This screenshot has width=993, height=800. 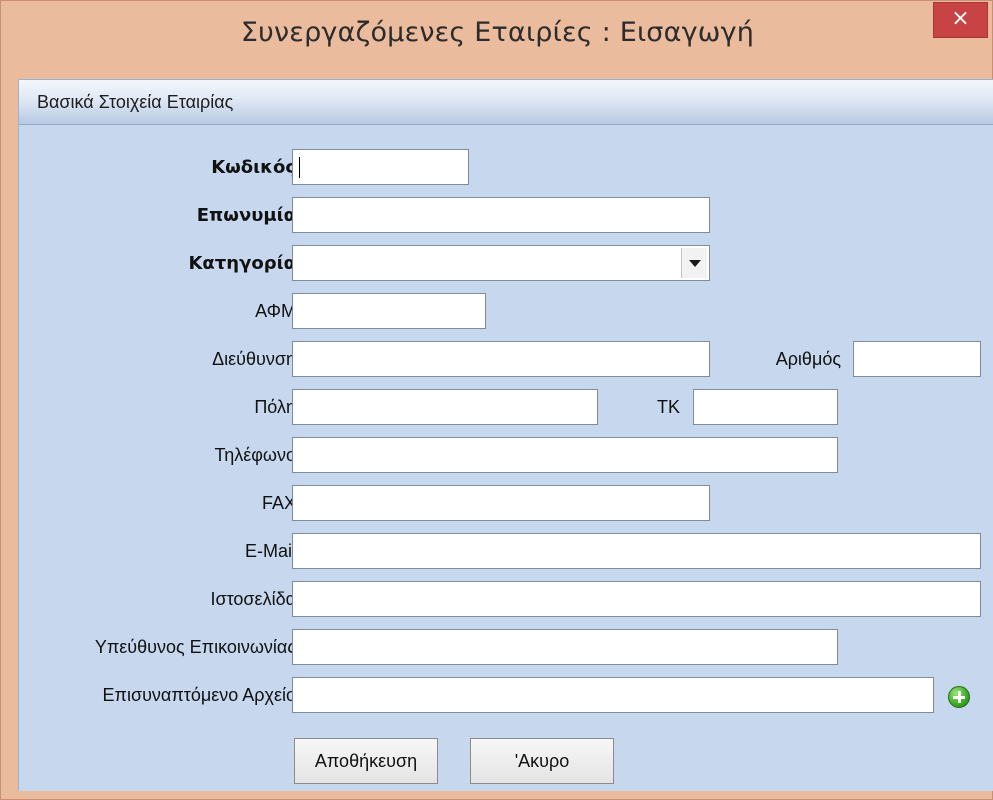 I want to click on add-circle-icon, so click(x=959, y=697).